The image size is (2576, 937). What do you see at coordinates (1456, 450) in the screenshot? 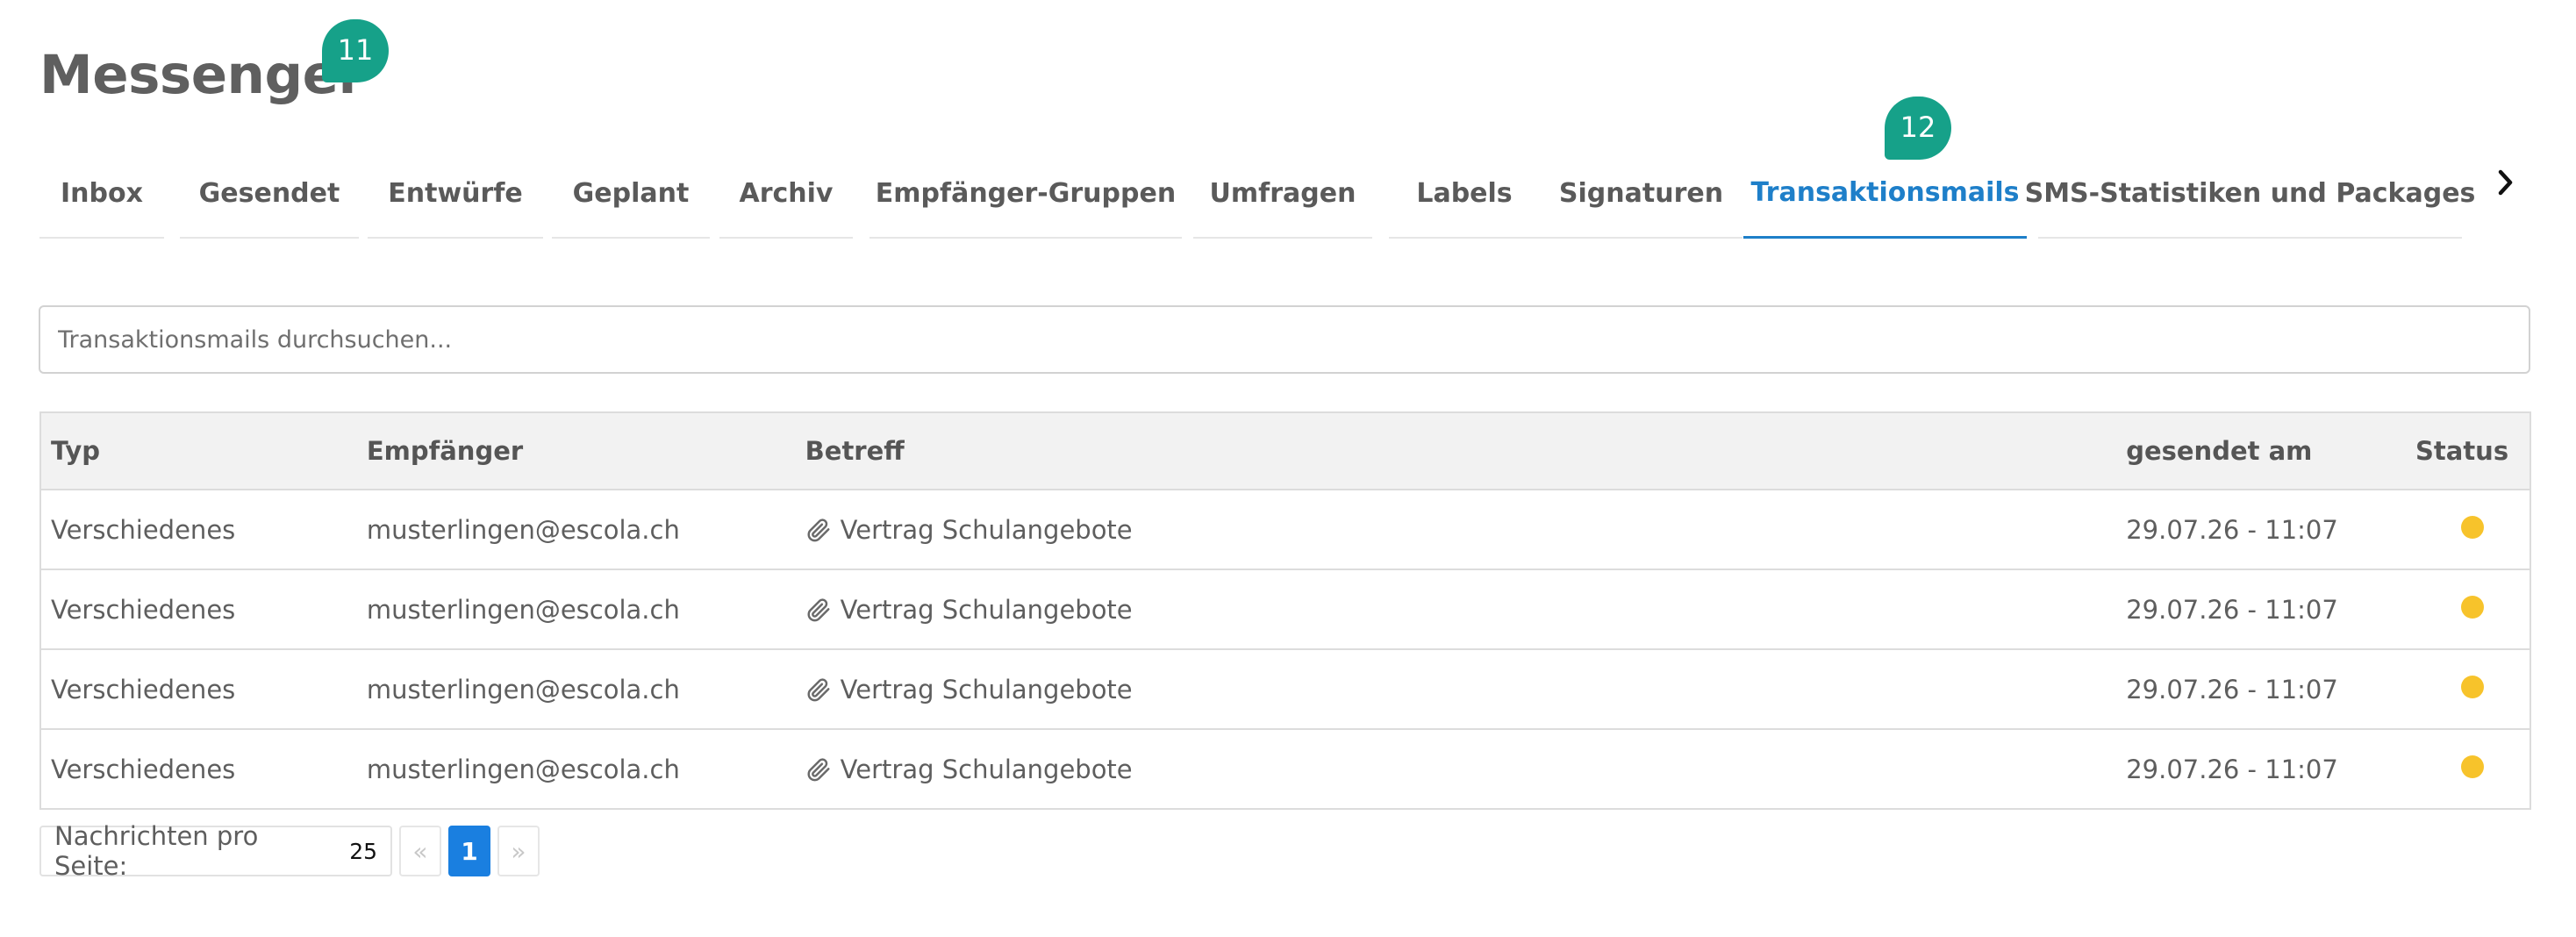
I see `column-header-subject: Betreff` at bounding box center [1456, 450].